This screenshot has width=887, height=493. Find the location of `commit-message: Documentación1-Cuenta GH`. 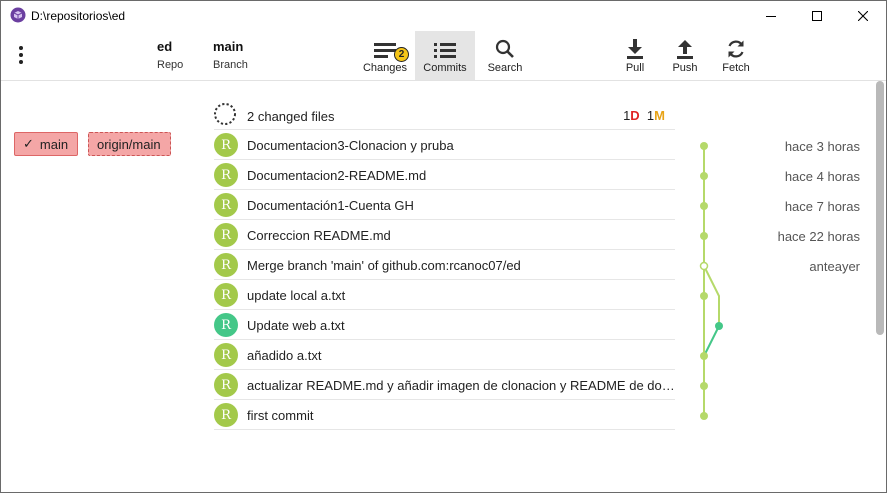

commit-message: Documentación1-Cuenta GH is located at coordinates (330, 205).